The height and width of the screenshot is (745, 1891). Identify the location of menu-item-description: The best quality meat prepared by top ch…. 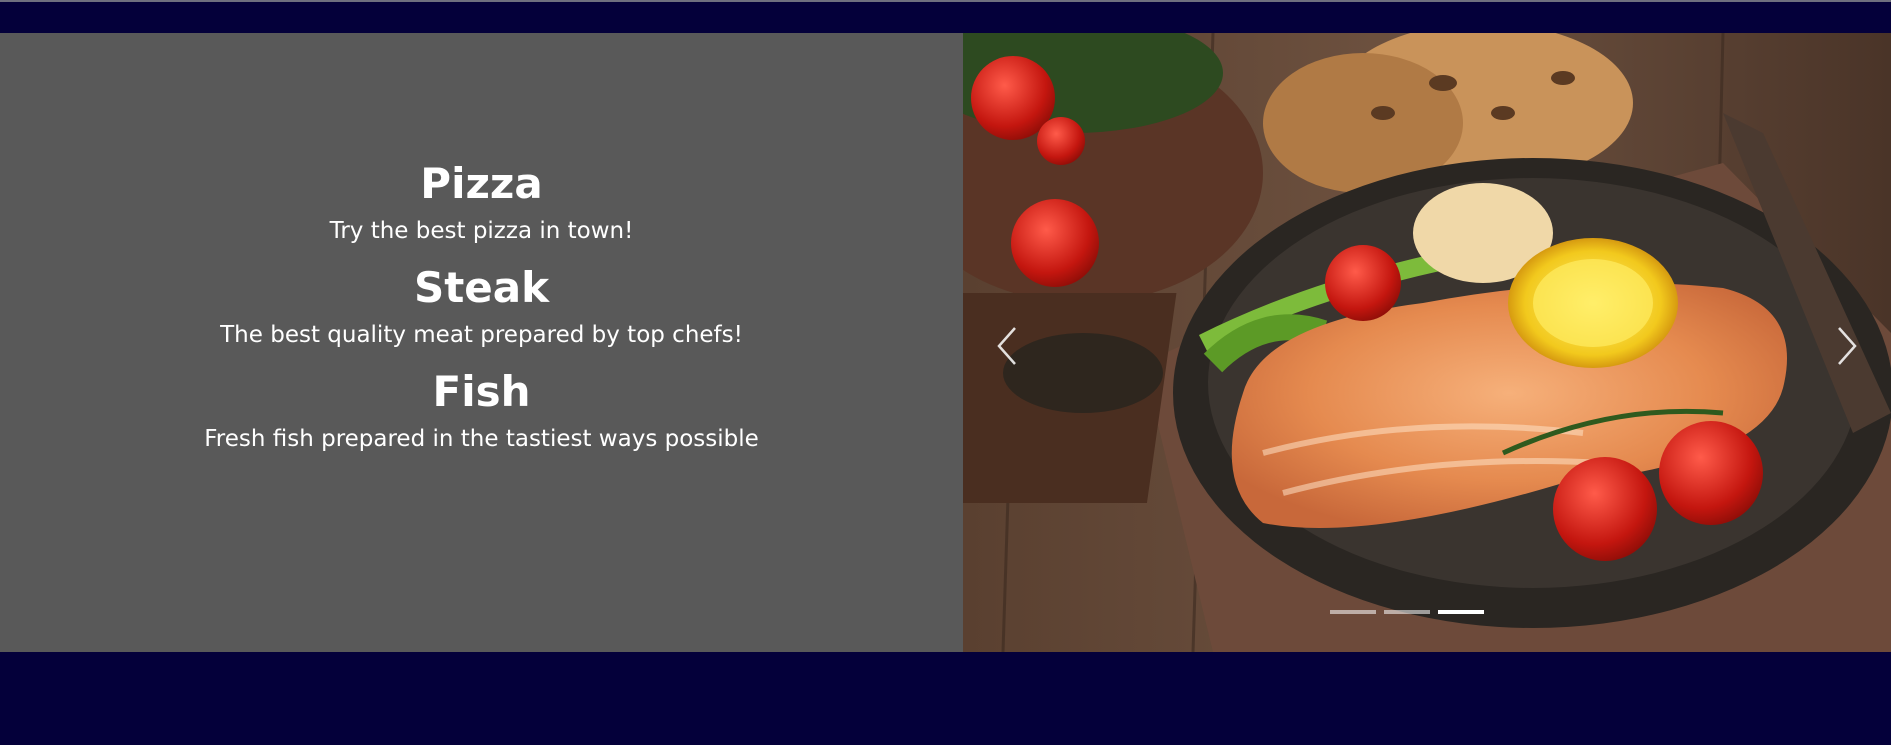
(481, 335).